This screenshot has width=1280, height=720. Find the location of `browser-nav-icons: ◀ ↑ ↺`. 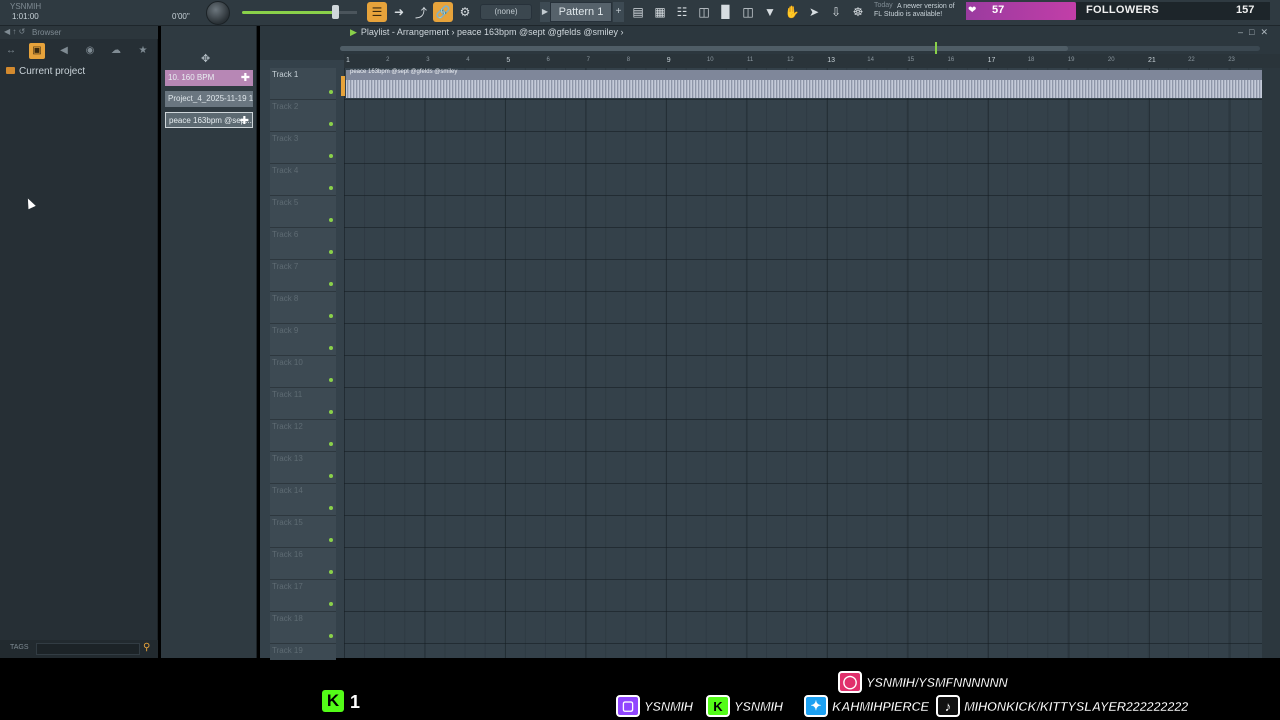

browser-nav-icons: ◀ ↑ ↺ is located at coordinates (14, 31).